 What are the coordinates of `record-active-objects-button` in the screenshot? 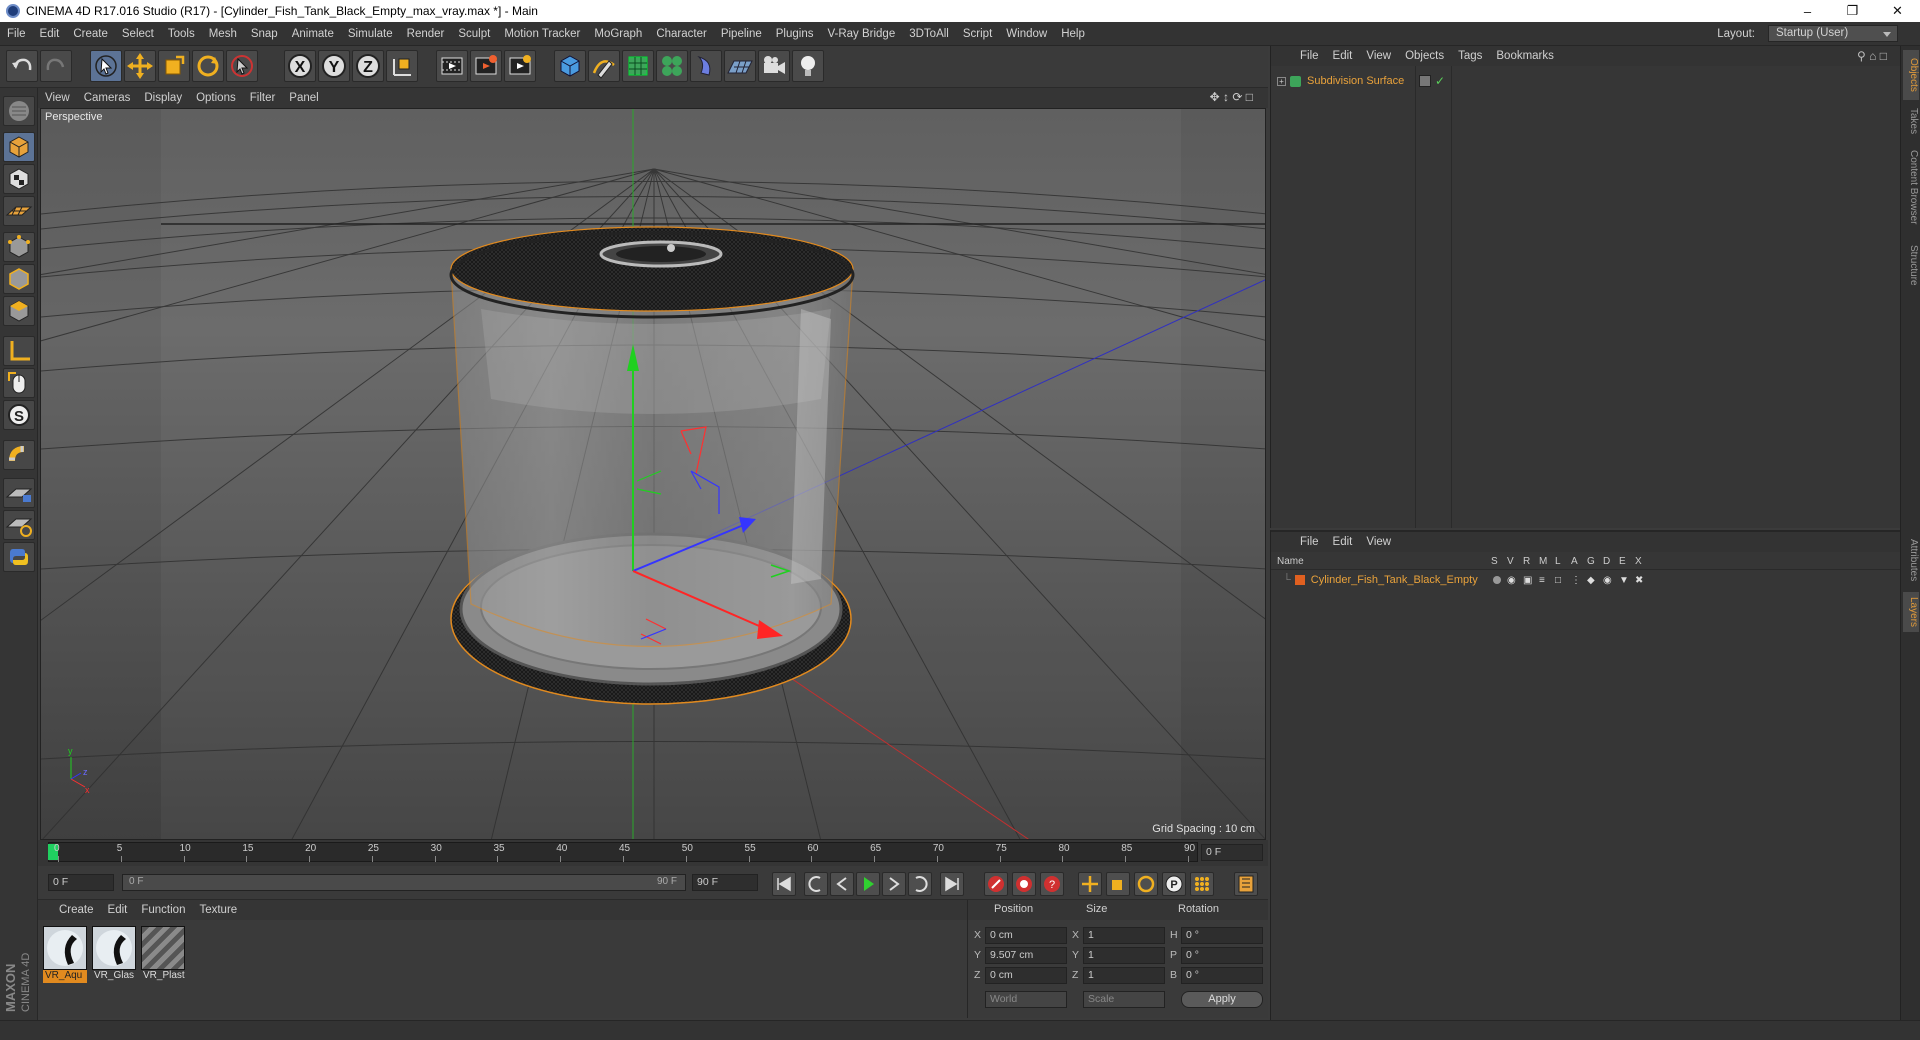 It's located at (996, 884).